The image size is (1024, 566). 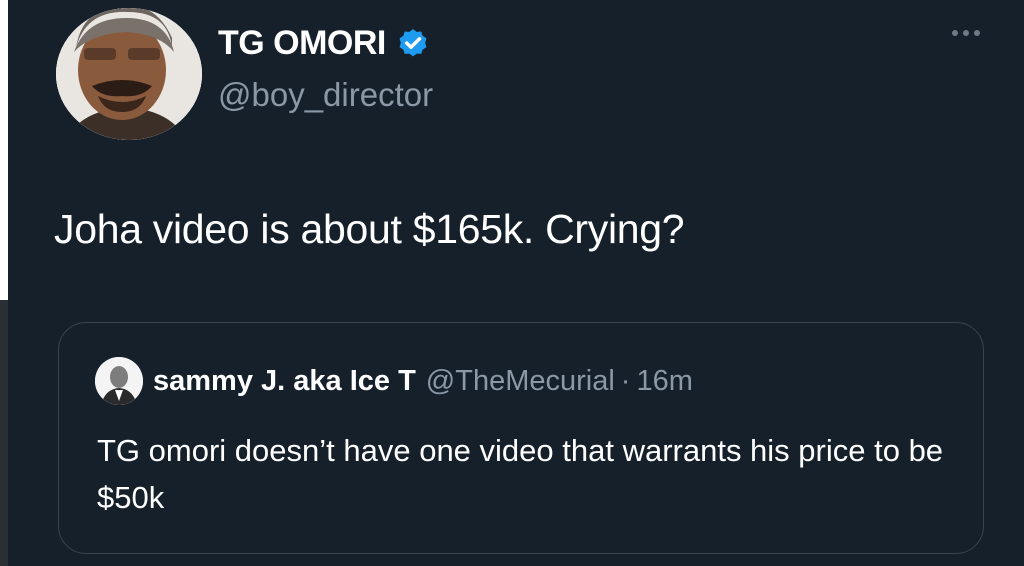 I want to click on author-display-name: TG OMORI, so click(x=302, y=43).